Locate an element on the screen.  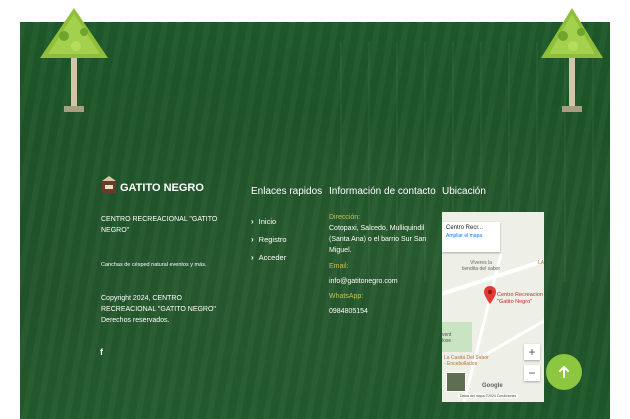
address-line: Cotopaxi, Salcedo, Mulliquindil is located at coordinates (377, 228).